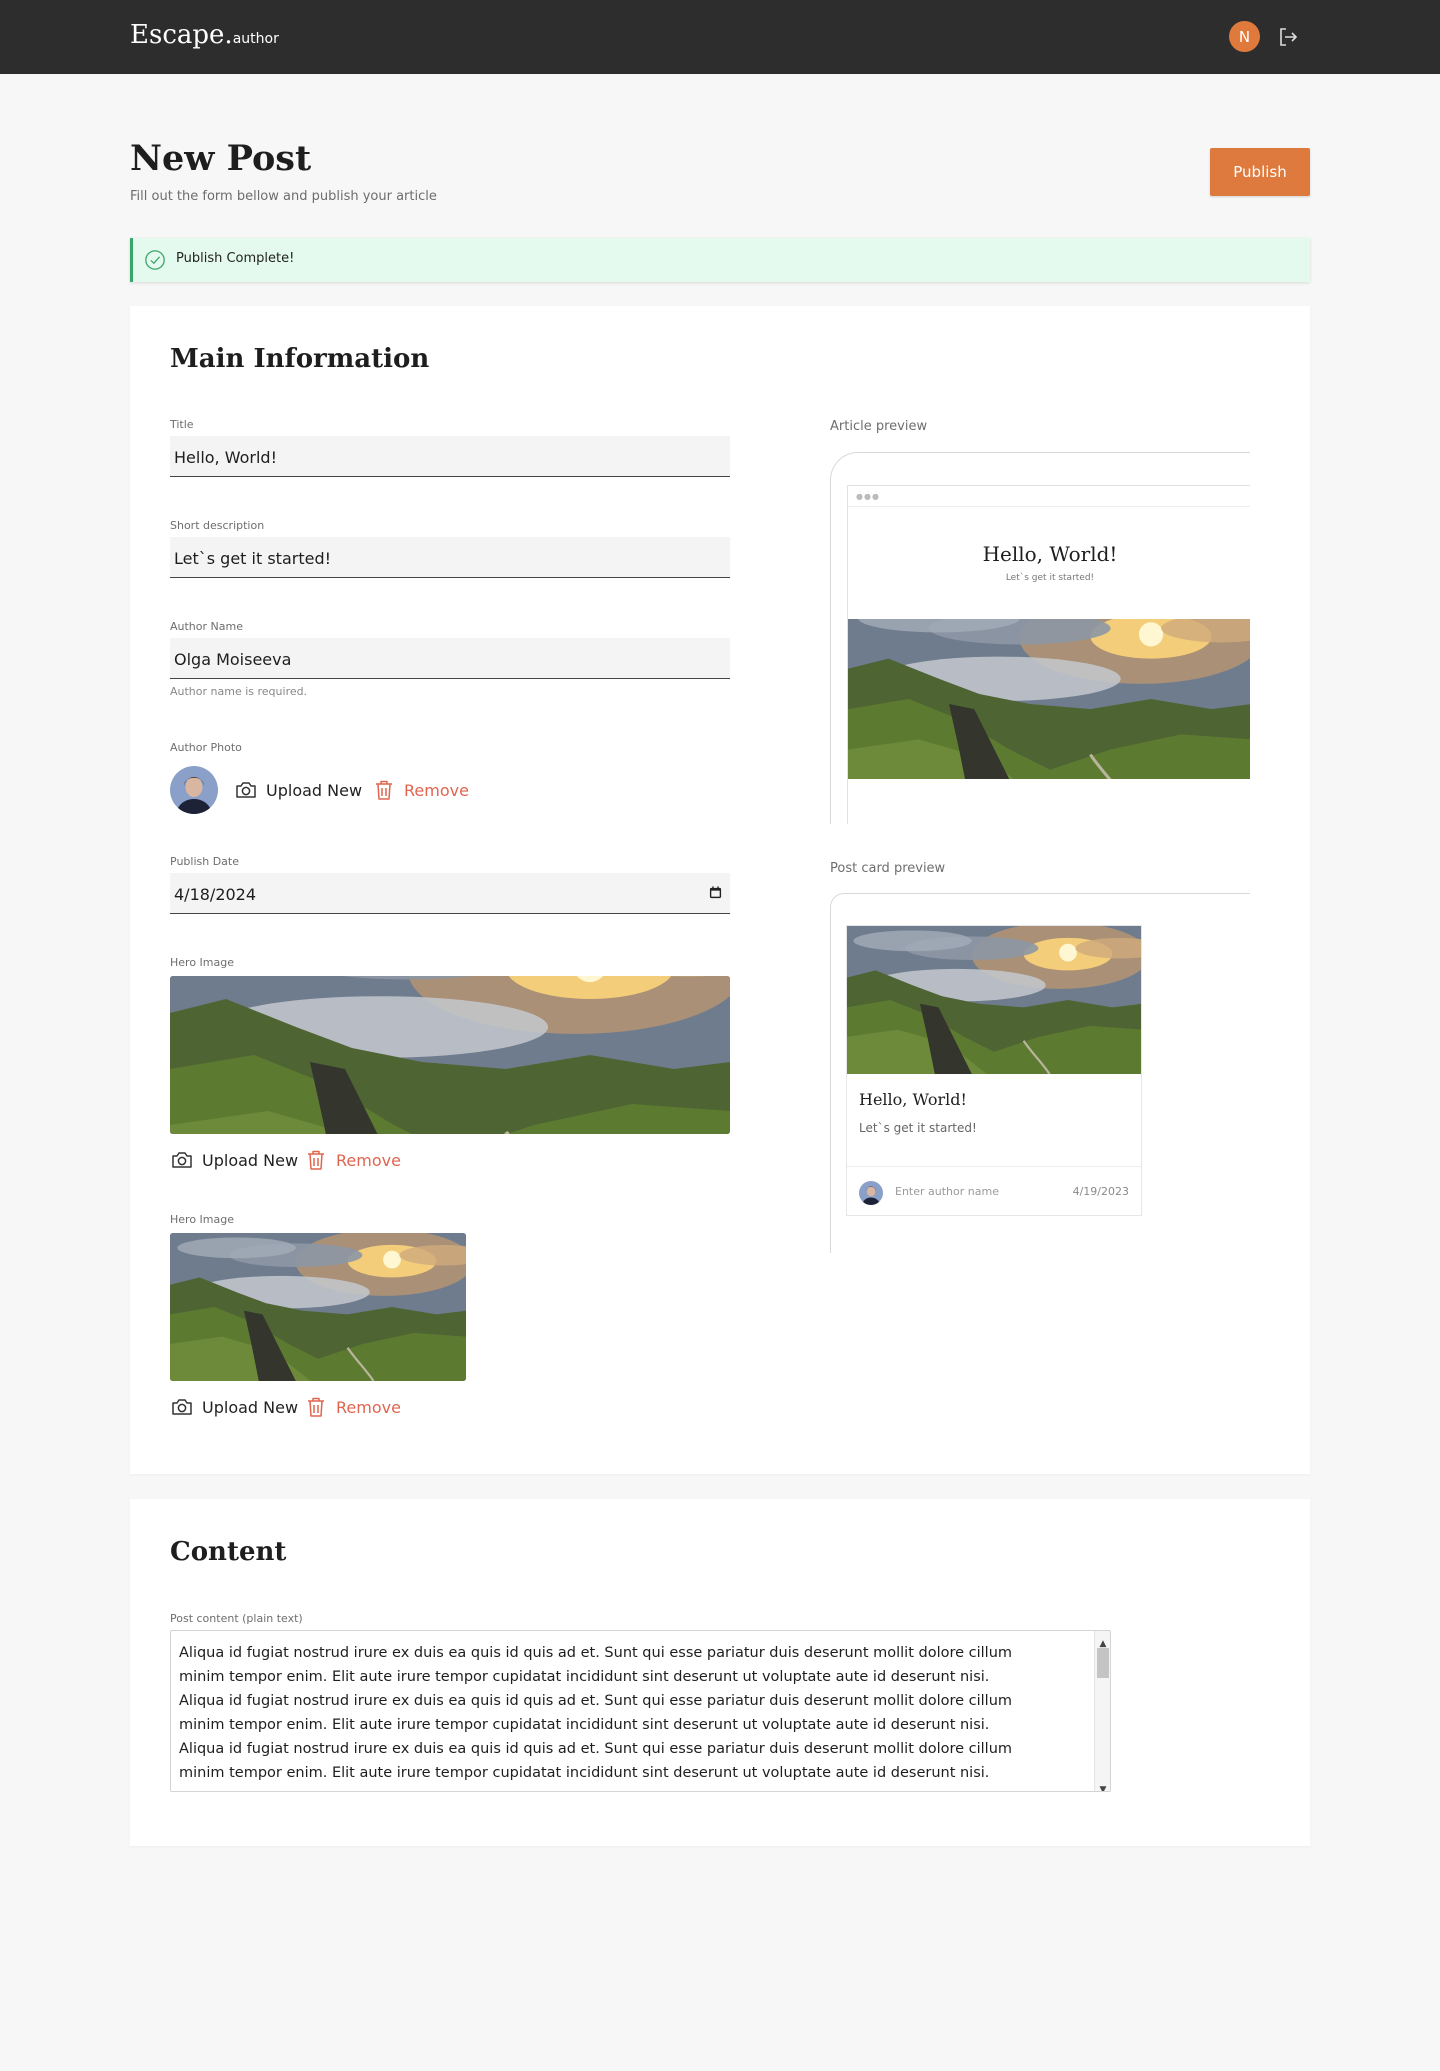  Describe the element at coordinates (206, 747) in the screenshot. I see `author-photo-label: Author Photo` at that location.